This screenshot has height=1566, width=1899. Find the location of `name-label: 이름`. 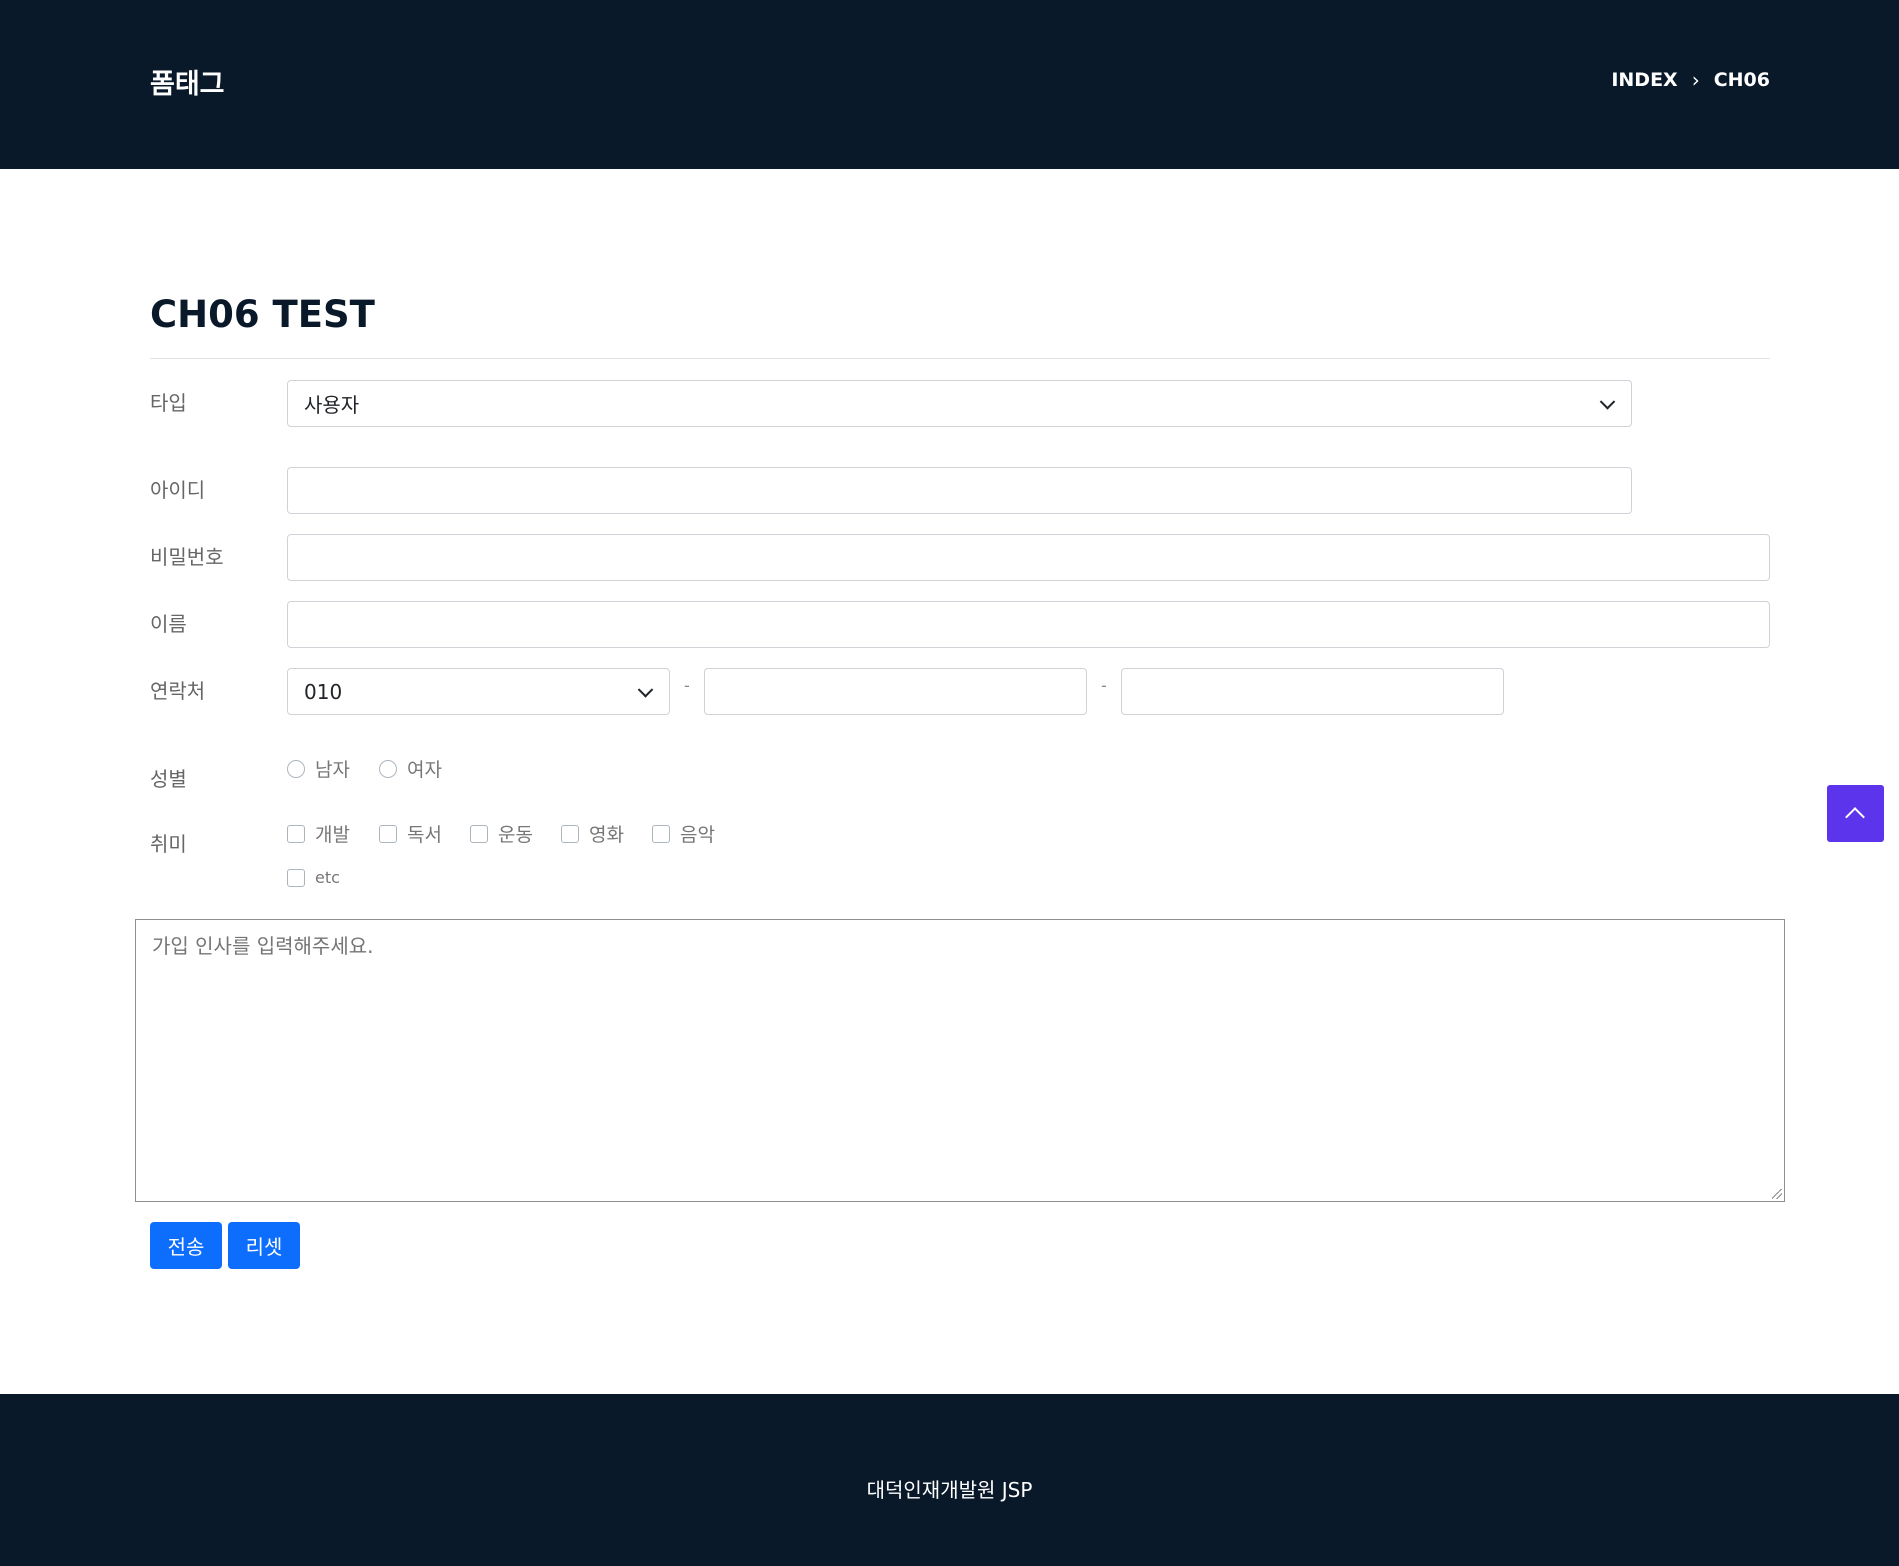

name-label: 이름 is located at coordinates (168, 624).